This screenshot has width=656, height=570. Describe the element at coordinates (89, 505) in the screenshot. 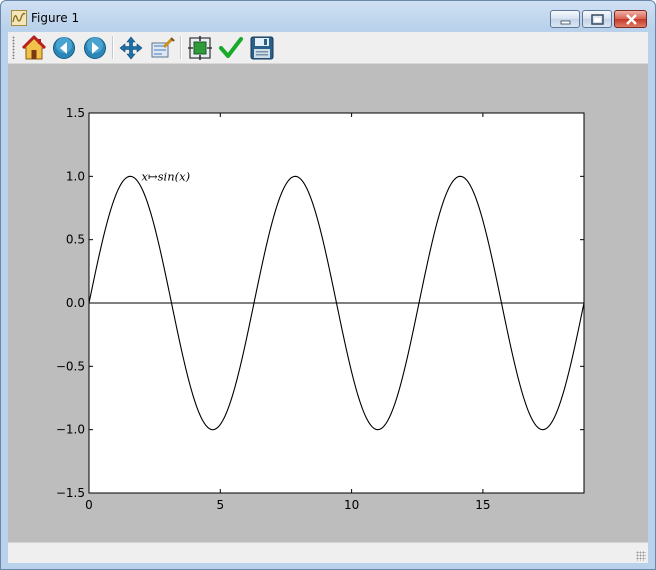

I see `x-tick-label: 0` at that location.